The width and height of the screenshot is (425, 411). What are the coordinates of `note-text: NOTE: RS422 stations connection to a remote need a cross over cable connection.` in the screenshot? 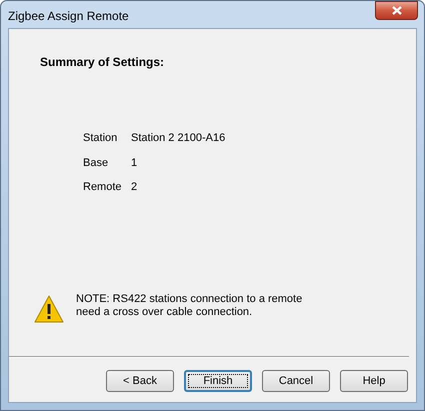 It's located at (190, 305).